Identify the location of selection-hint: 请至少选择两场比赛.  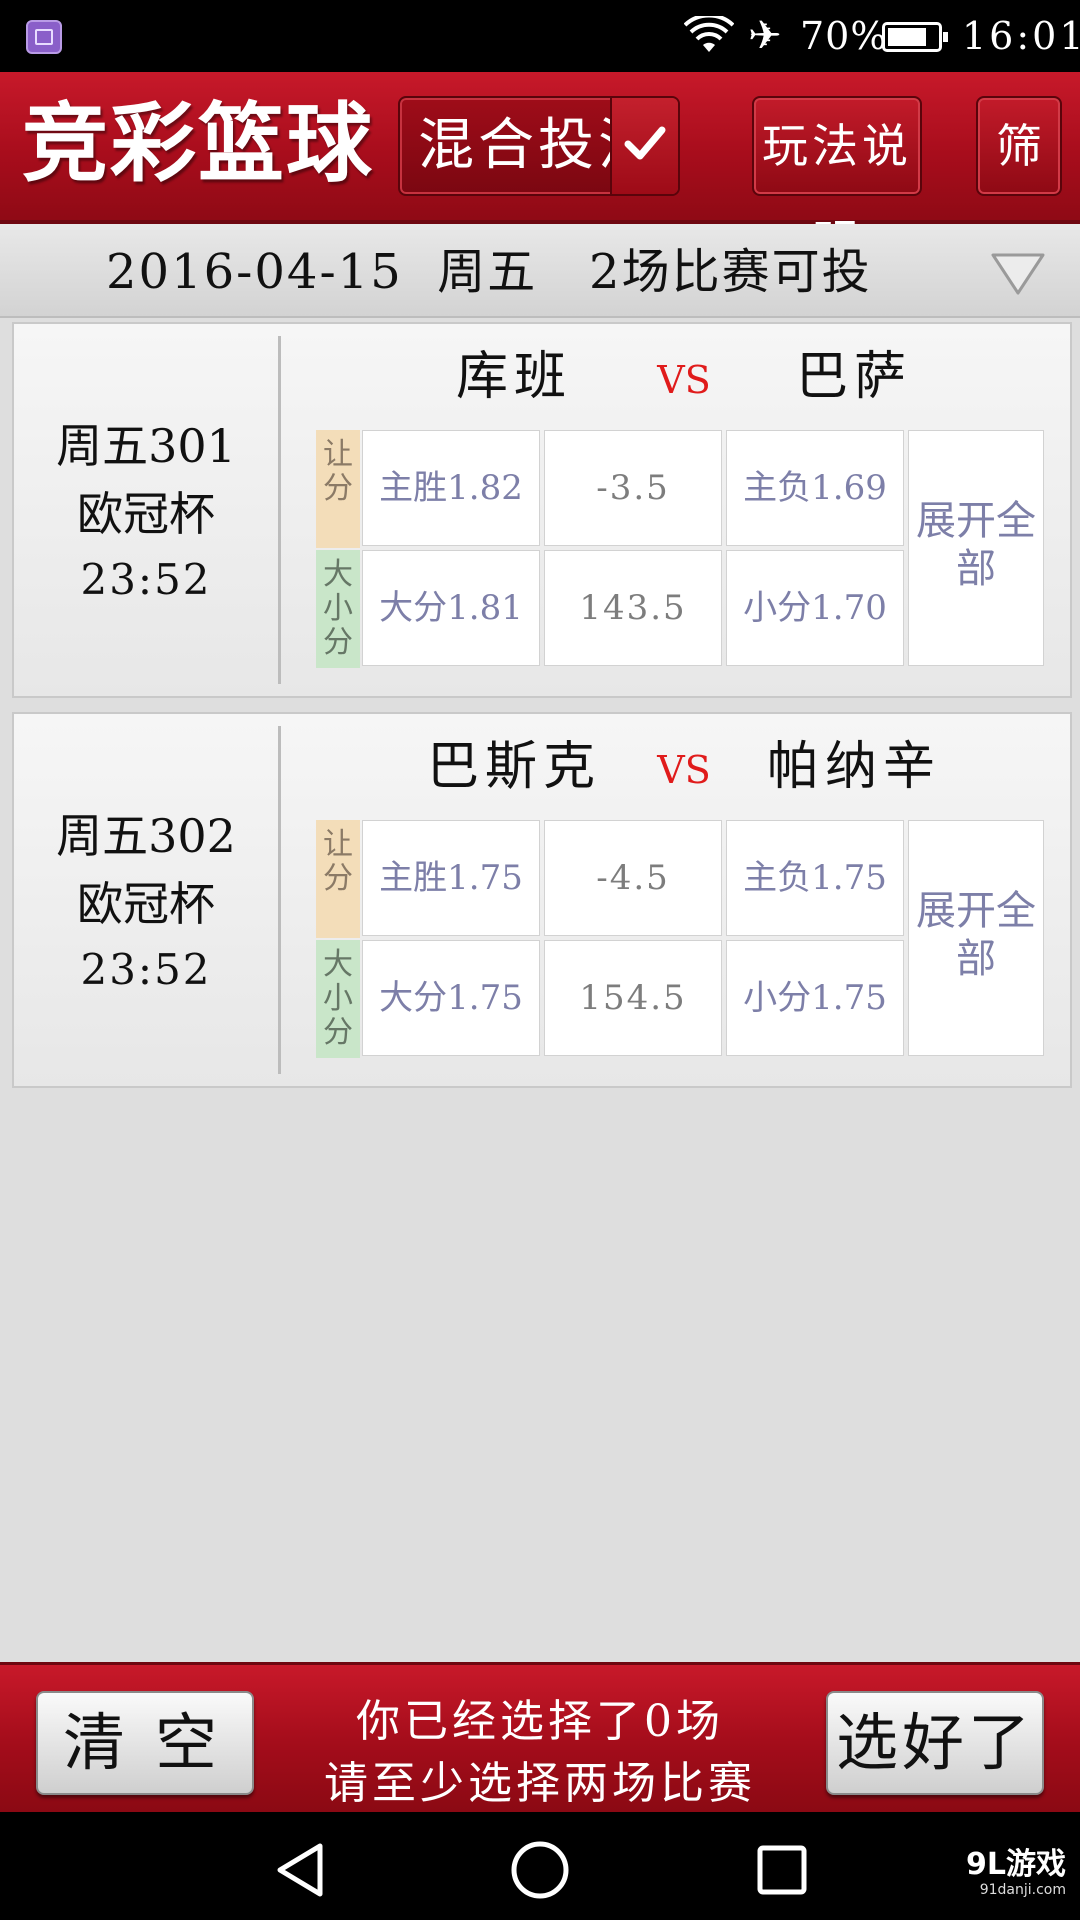
(540, 1783).